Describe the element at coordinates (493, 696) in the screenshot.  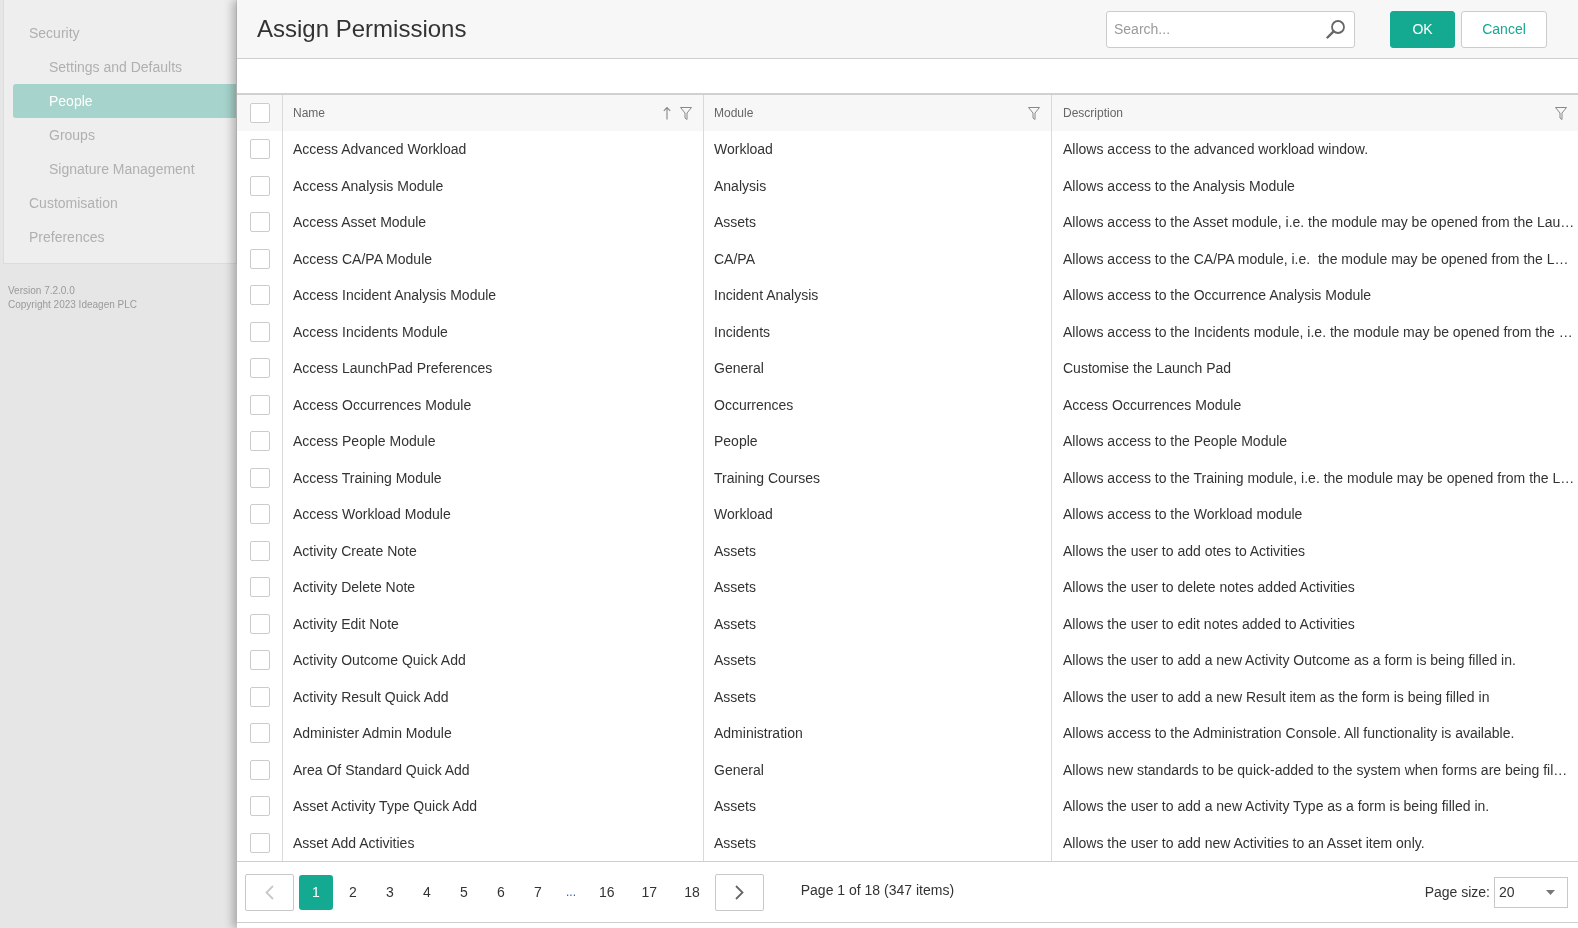
I see `table-cell: Activity Result Quick Add` at that location.